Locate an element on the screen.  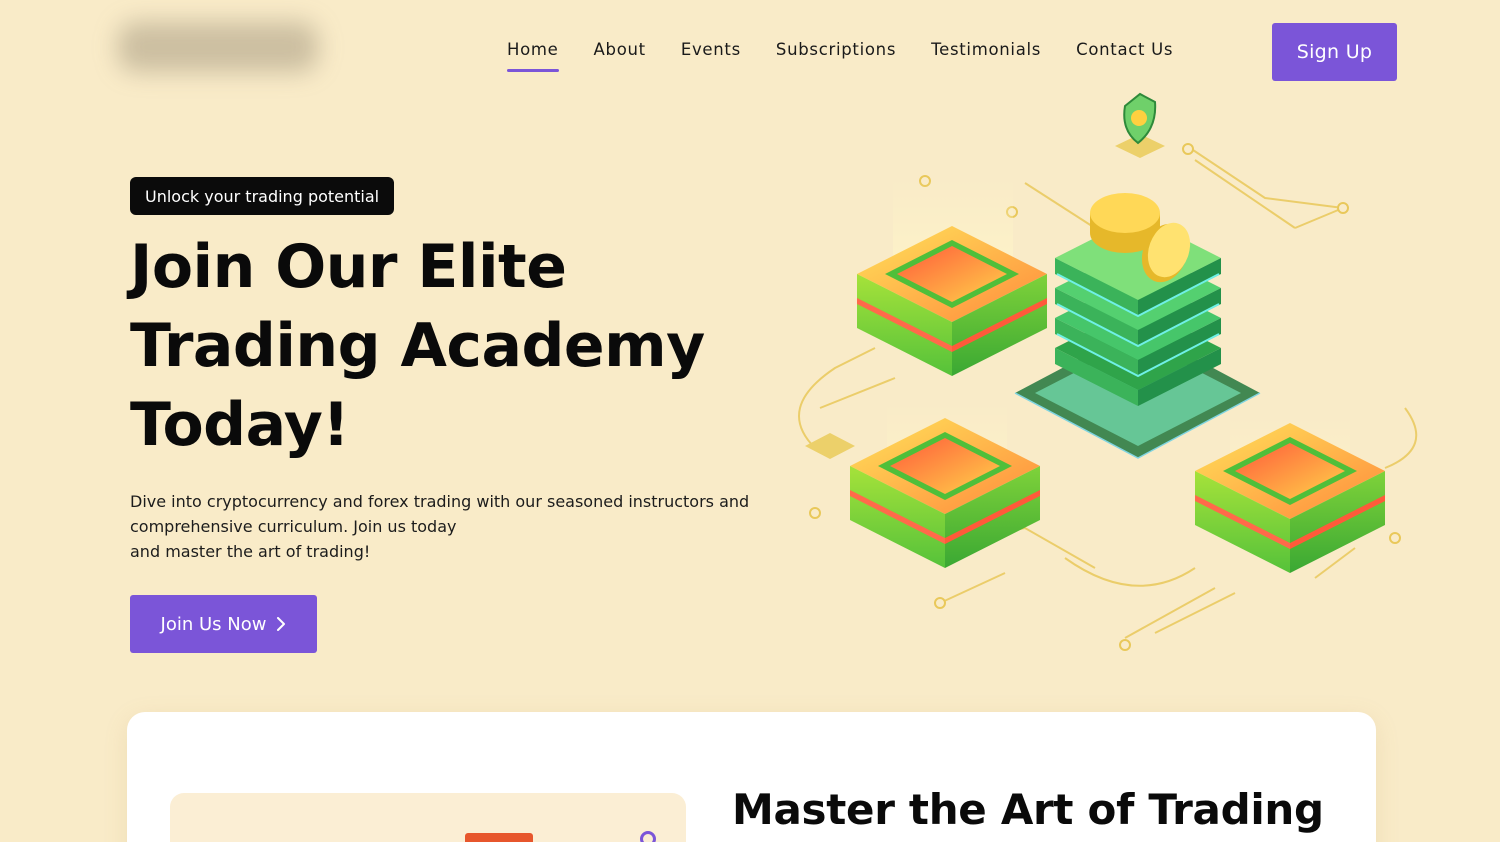
join-us-now-label: Join Us Now is located at coordinates (213, 624).